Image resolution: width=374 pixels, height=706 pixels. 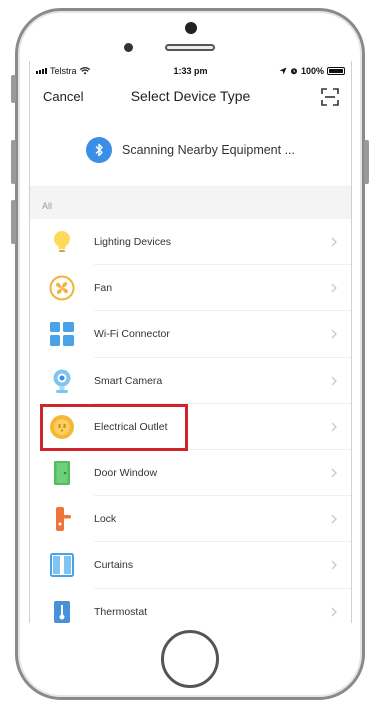 I want to click on thermostat-icon, so click(x=62, y=611).